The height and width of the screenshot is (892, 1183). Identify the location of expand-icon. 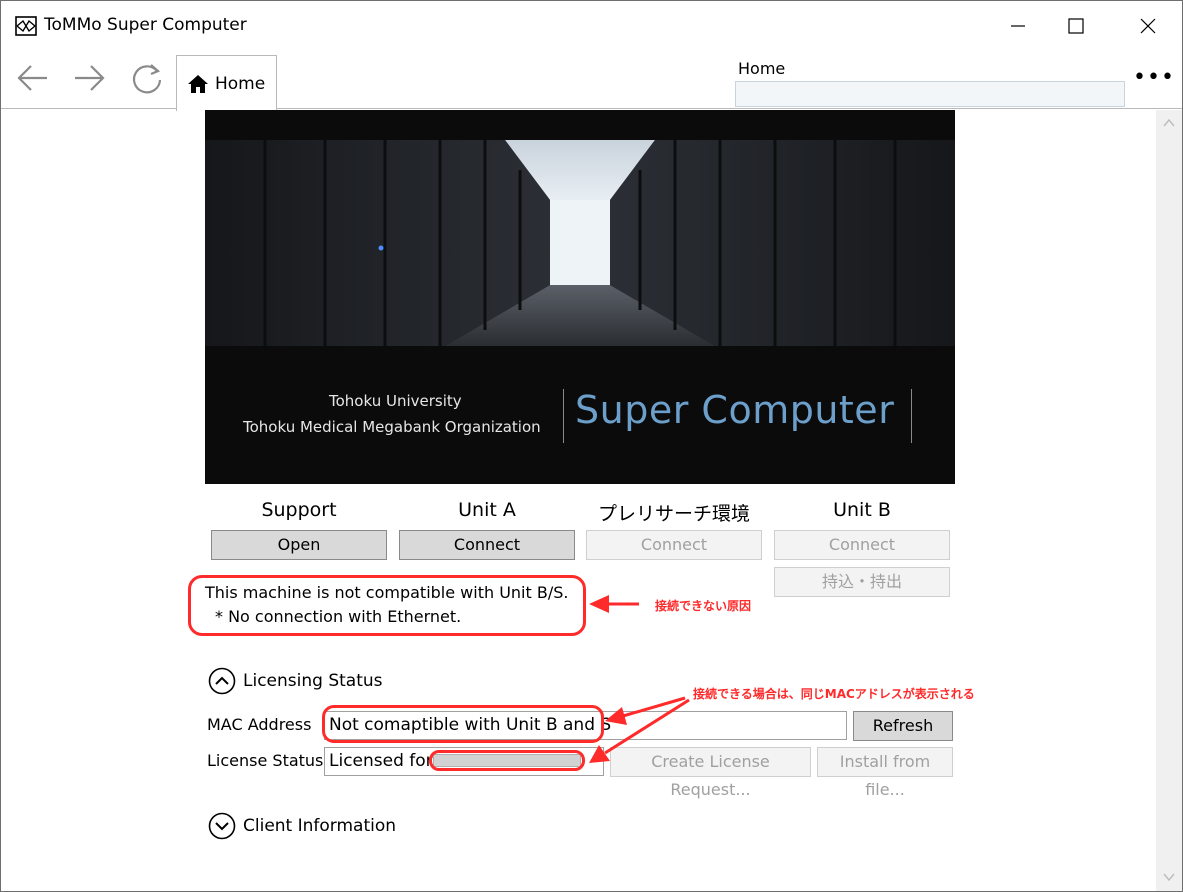
(222, 826).